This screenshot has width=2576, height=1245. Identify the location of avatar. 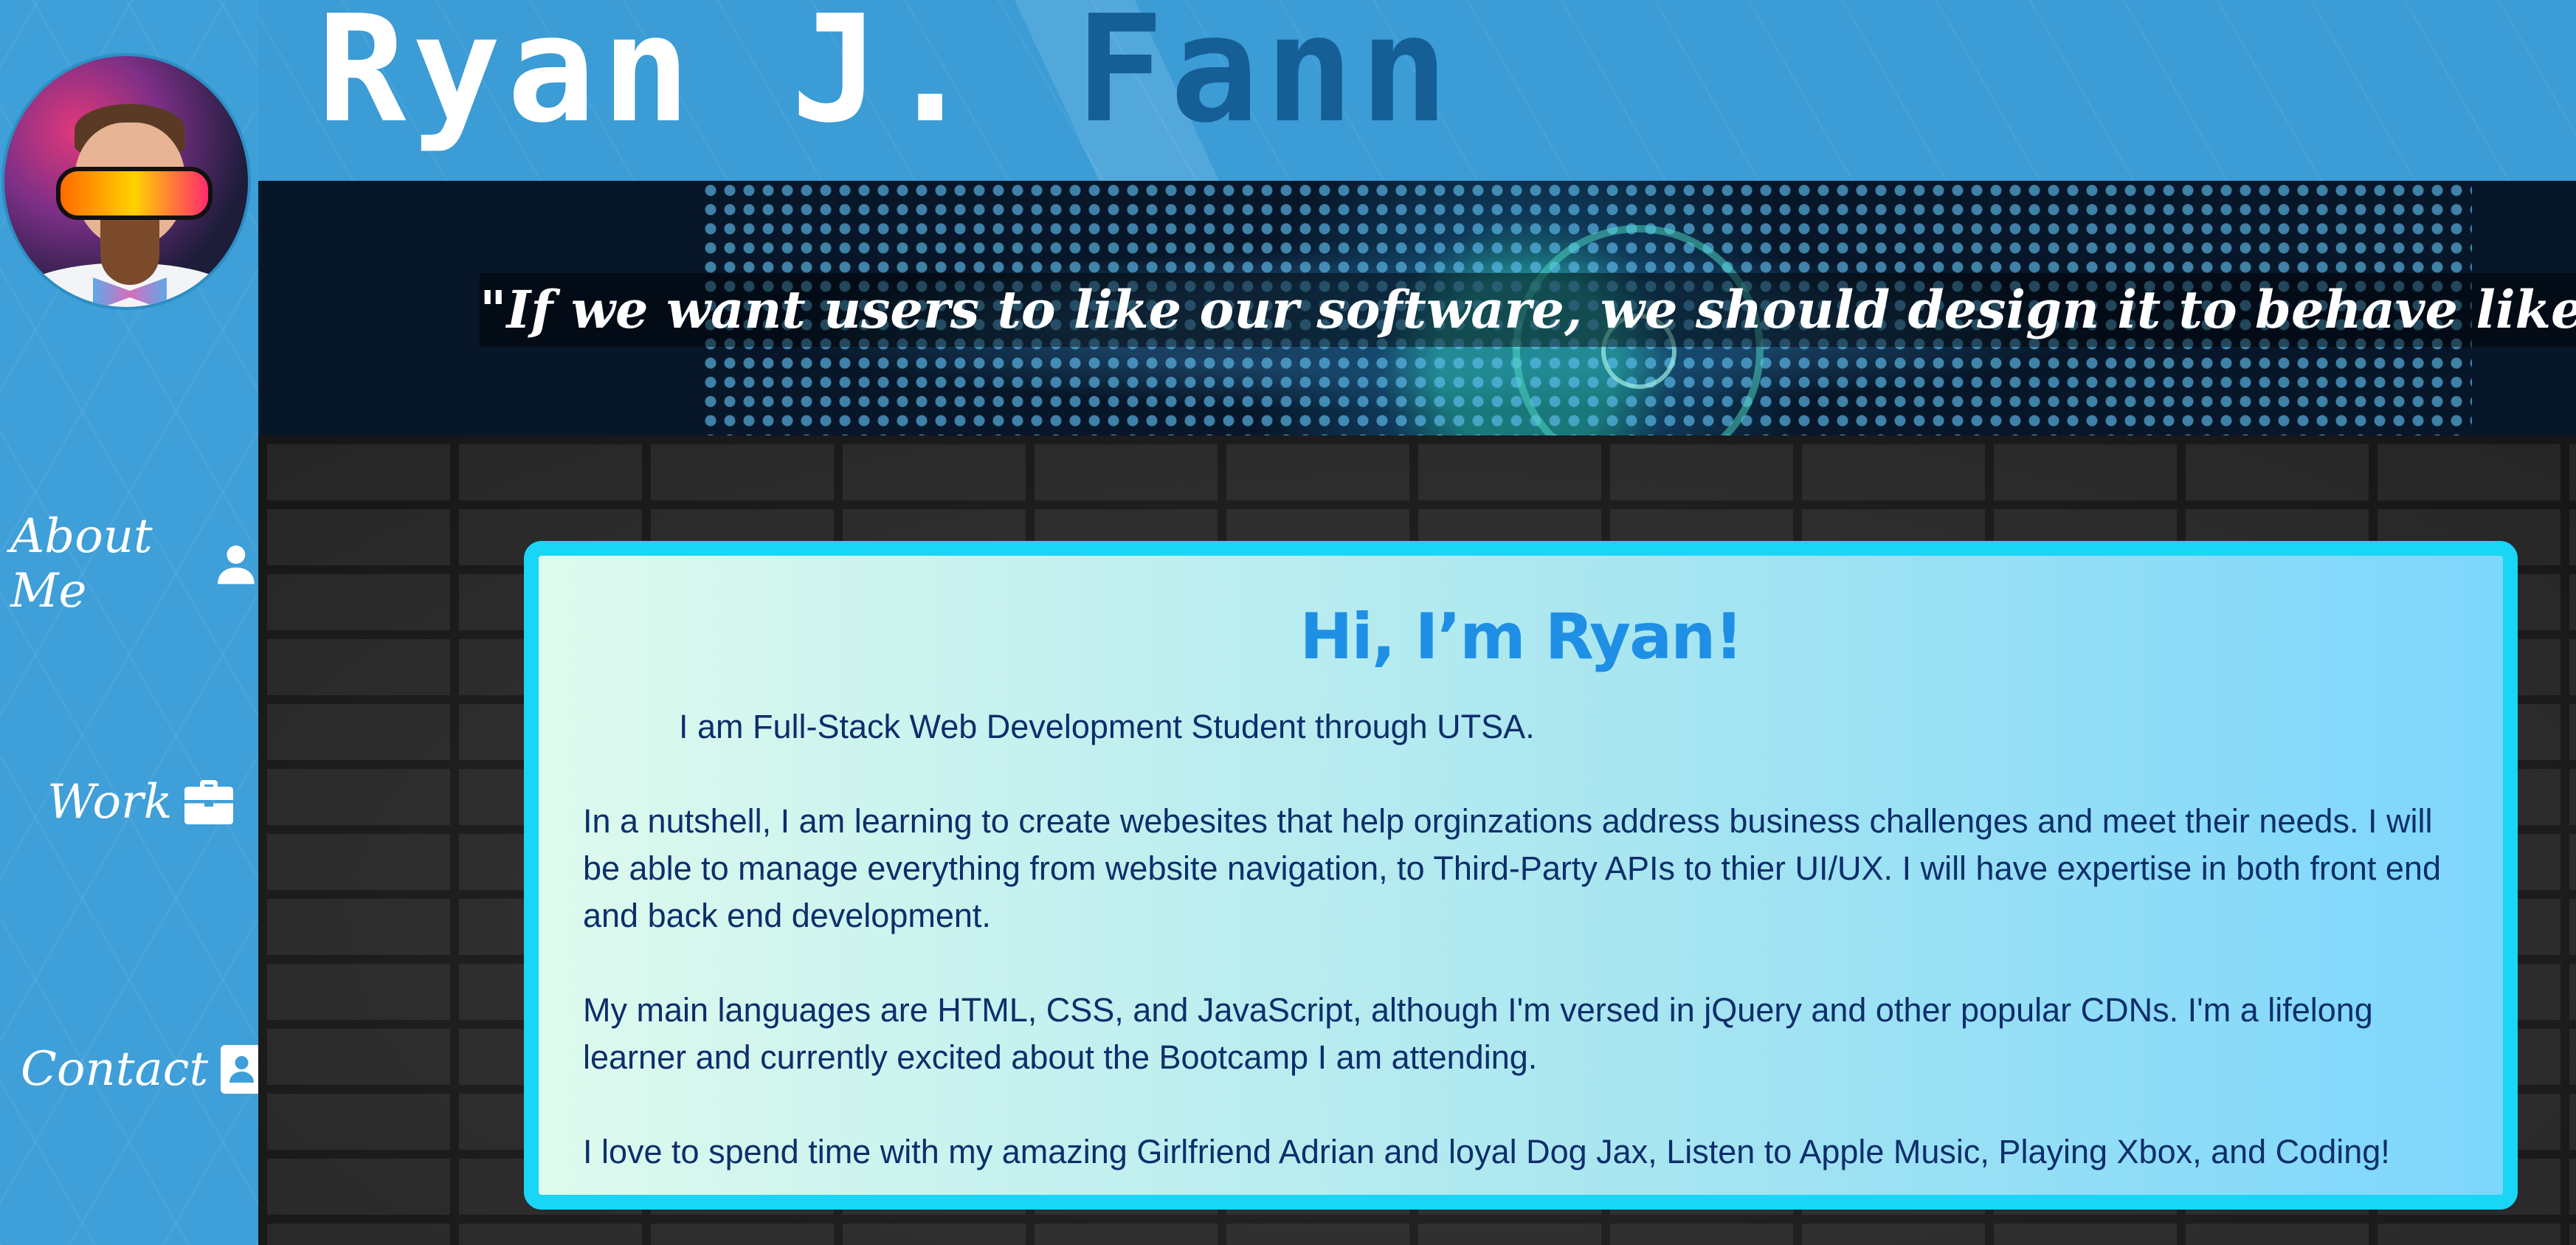
(126, 181).